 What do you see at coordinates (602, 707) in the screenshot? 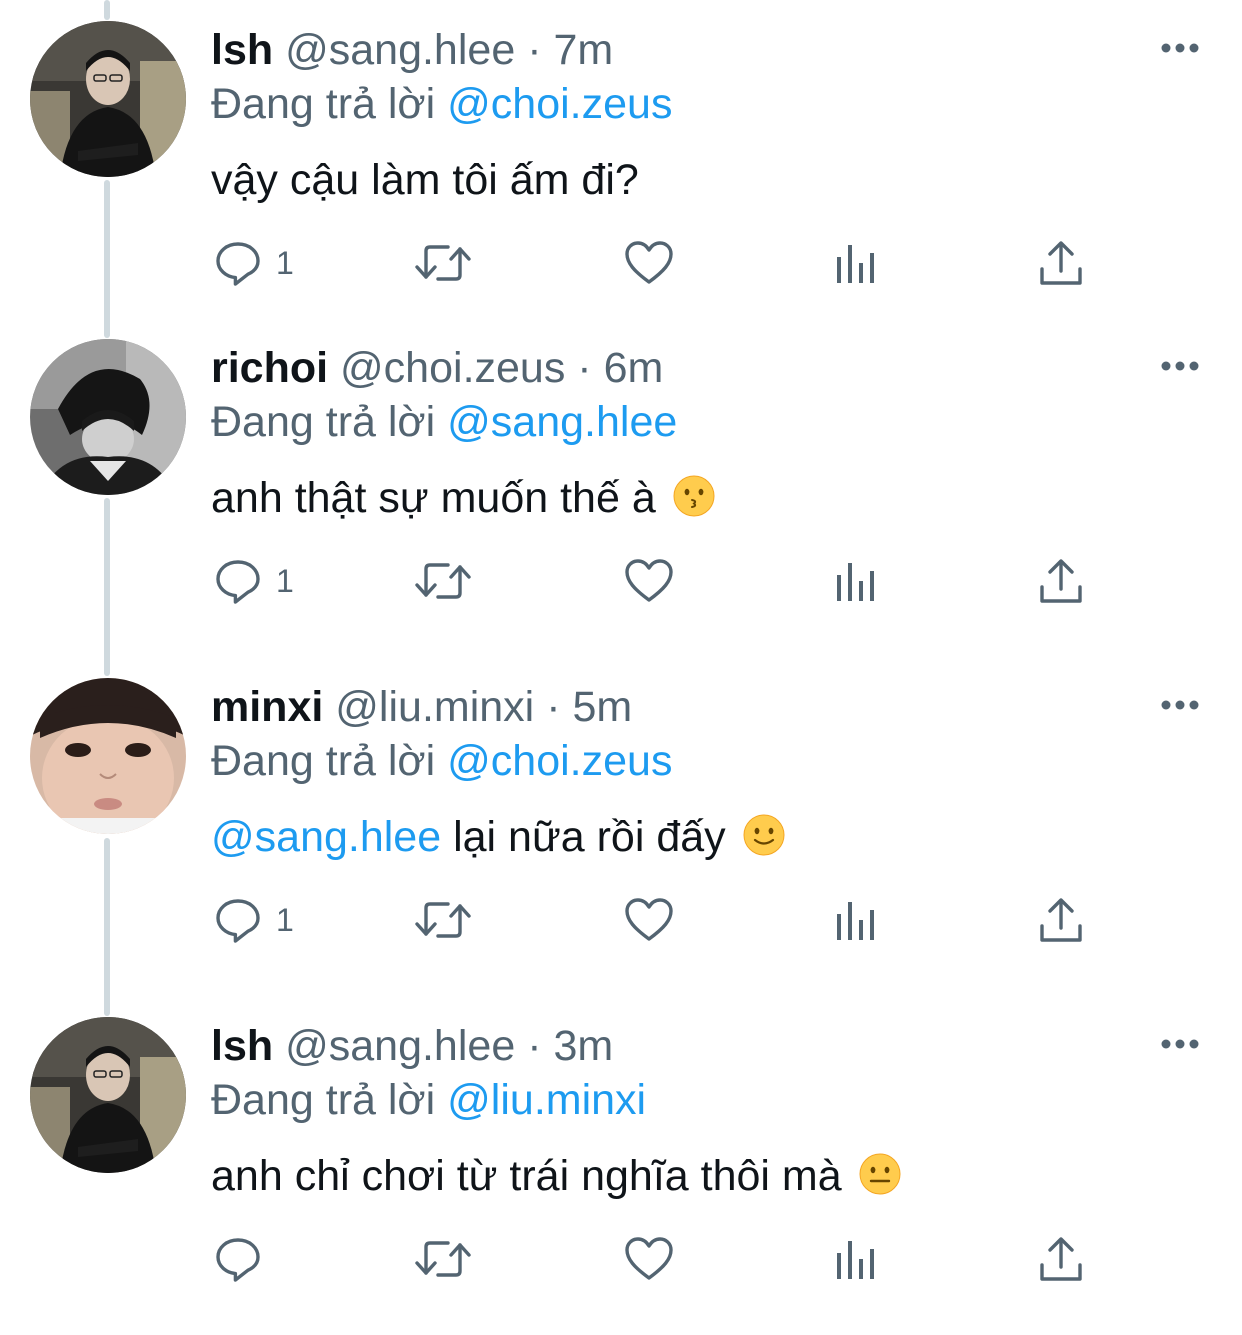
I see `timestamp: 5m` at bounding box center [602, 707].